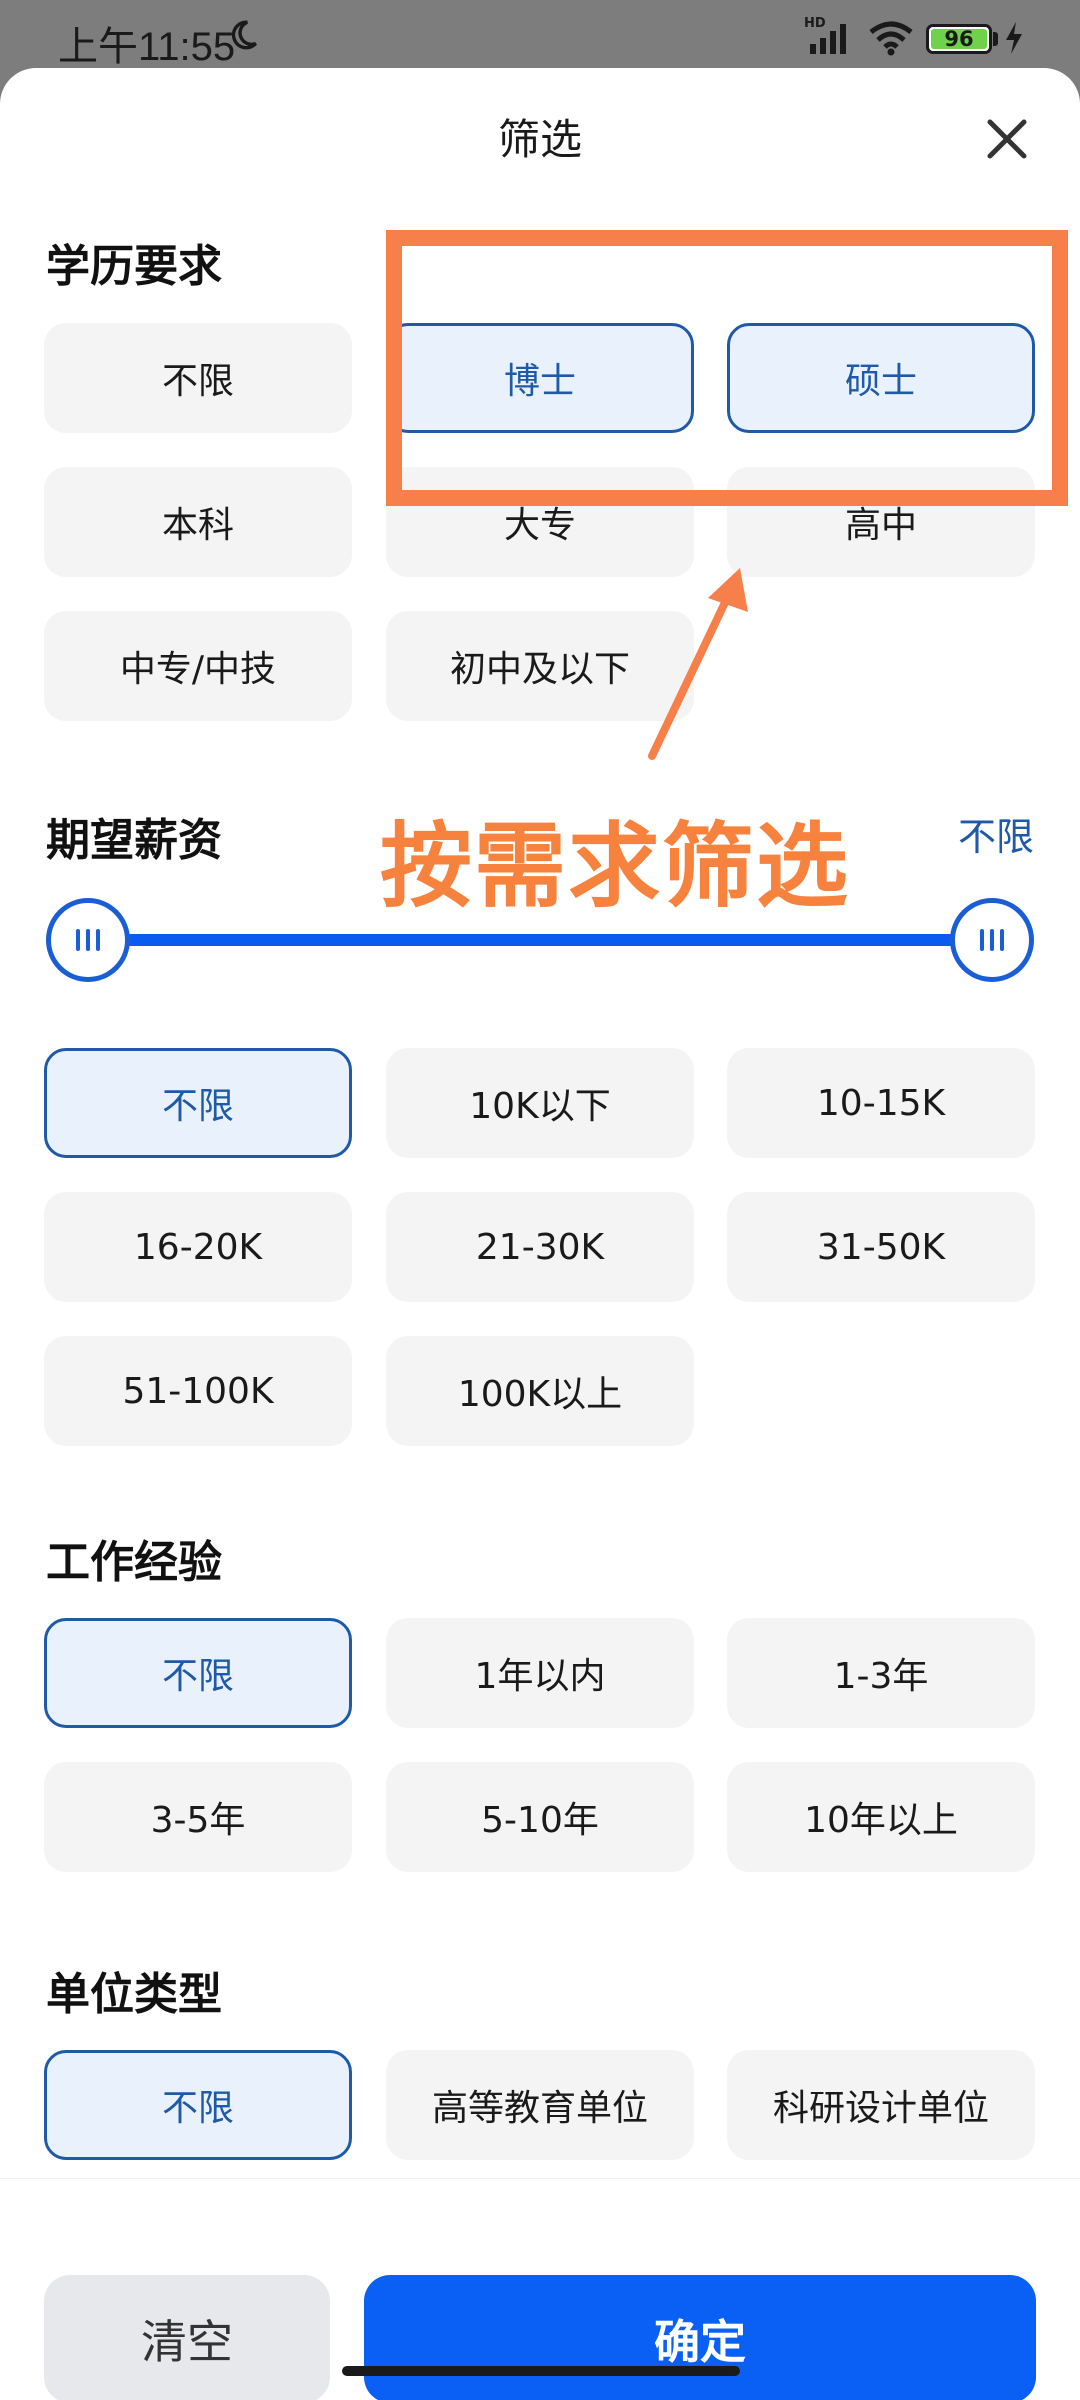 The image size is (1080, 2400). I want to click on home-indicator, so click(541, 2371).